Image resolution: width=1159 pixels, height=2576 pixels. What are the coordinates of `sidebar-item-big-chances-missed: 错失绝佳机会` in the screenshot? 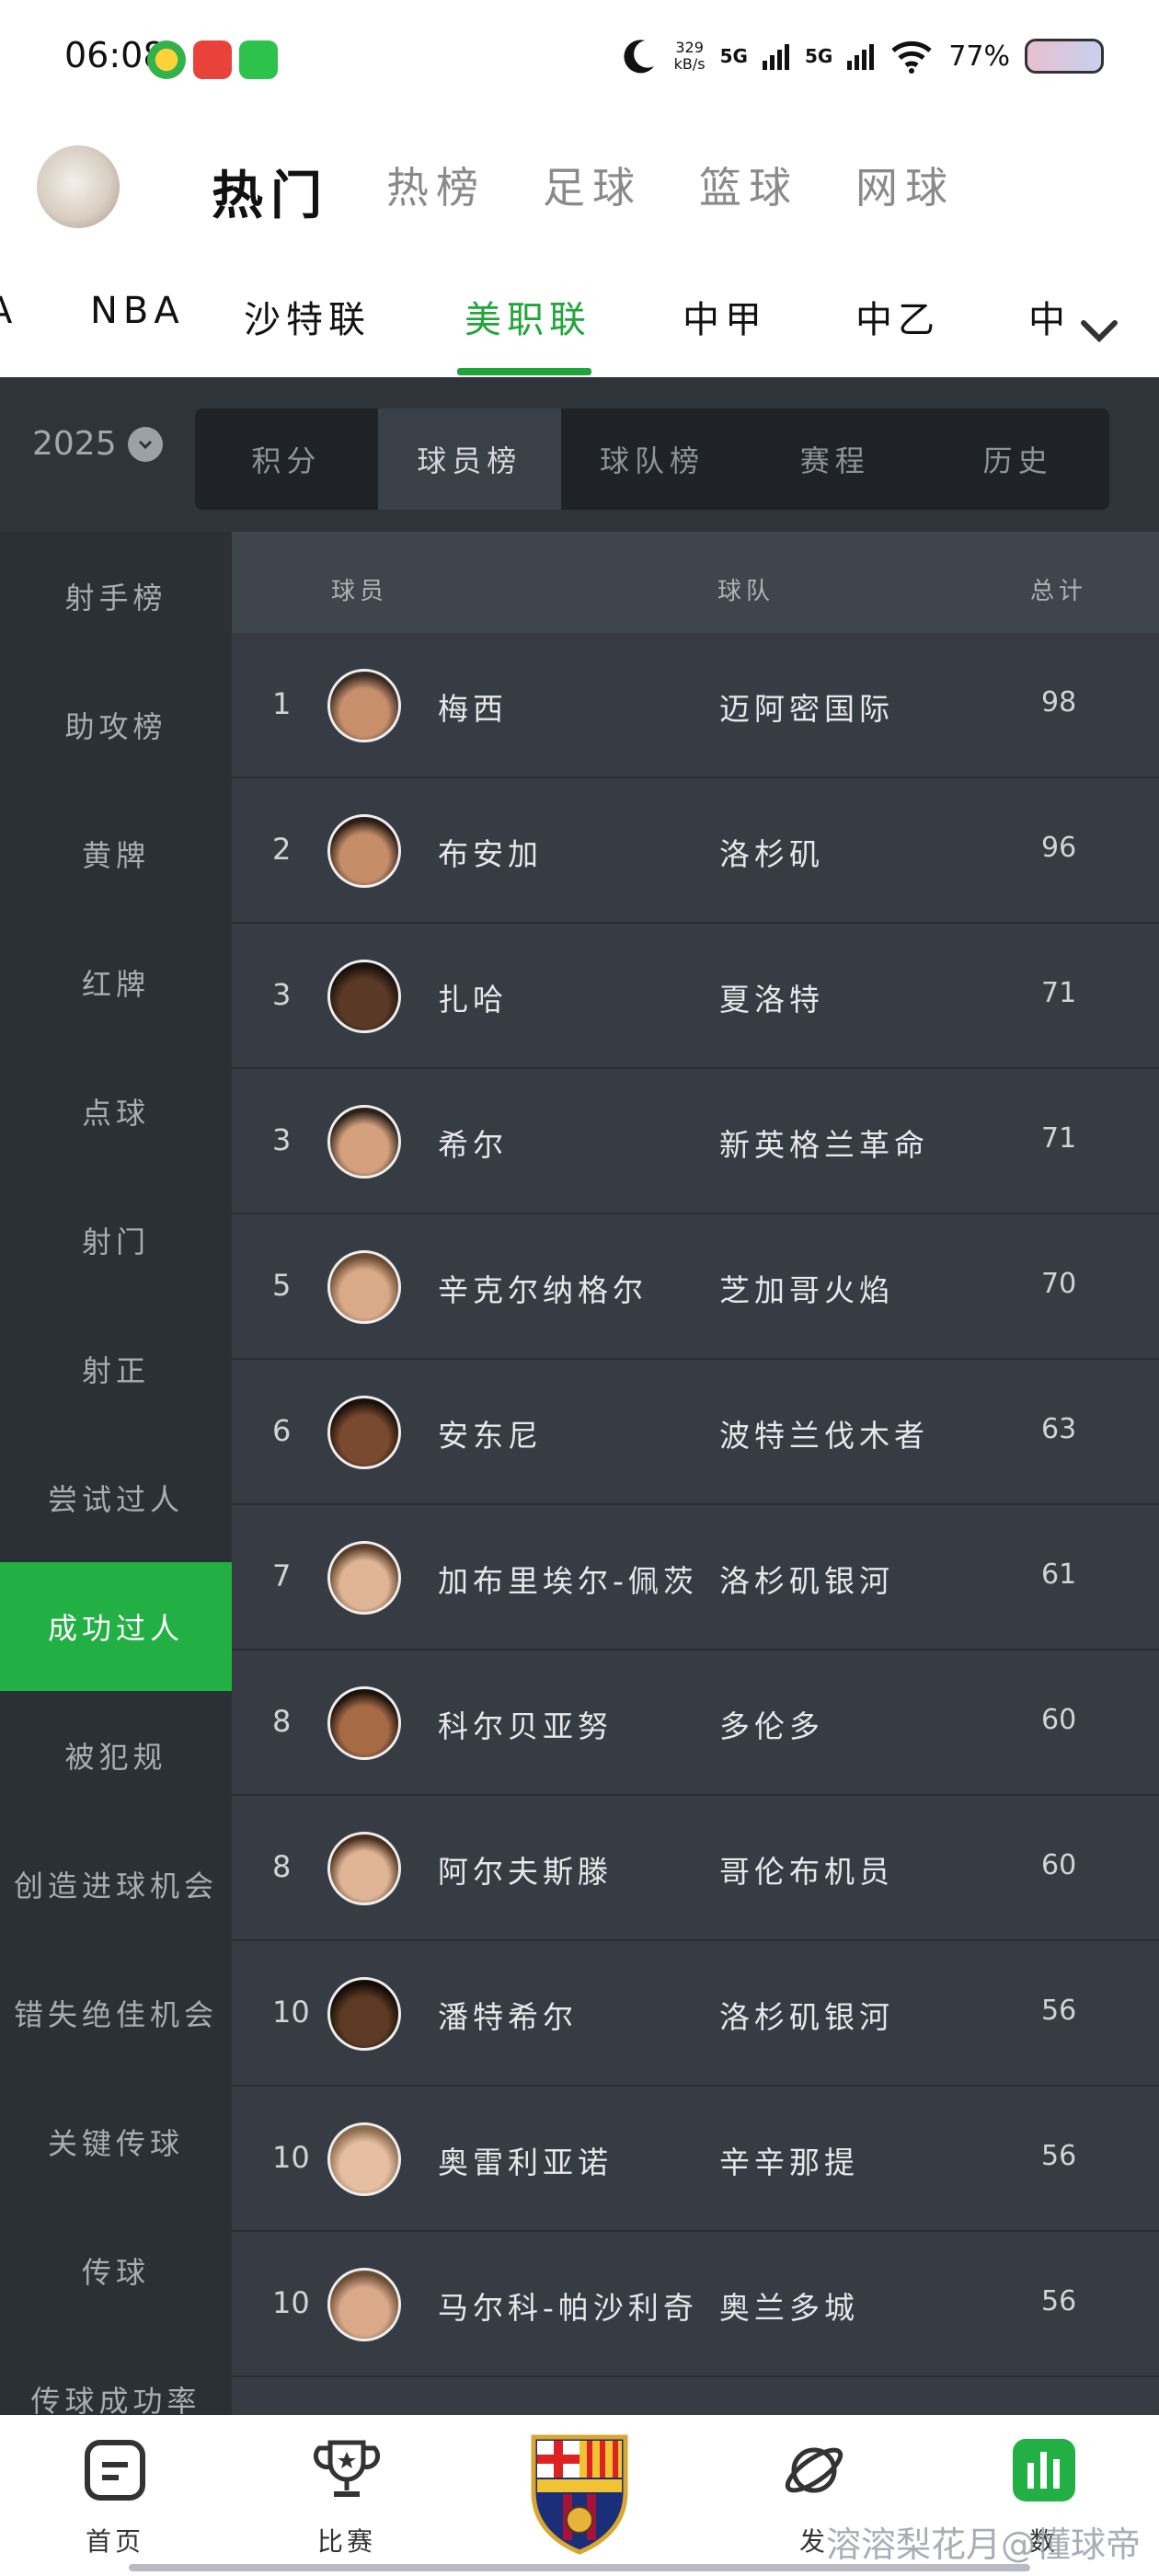 It's located at (116, 2013).